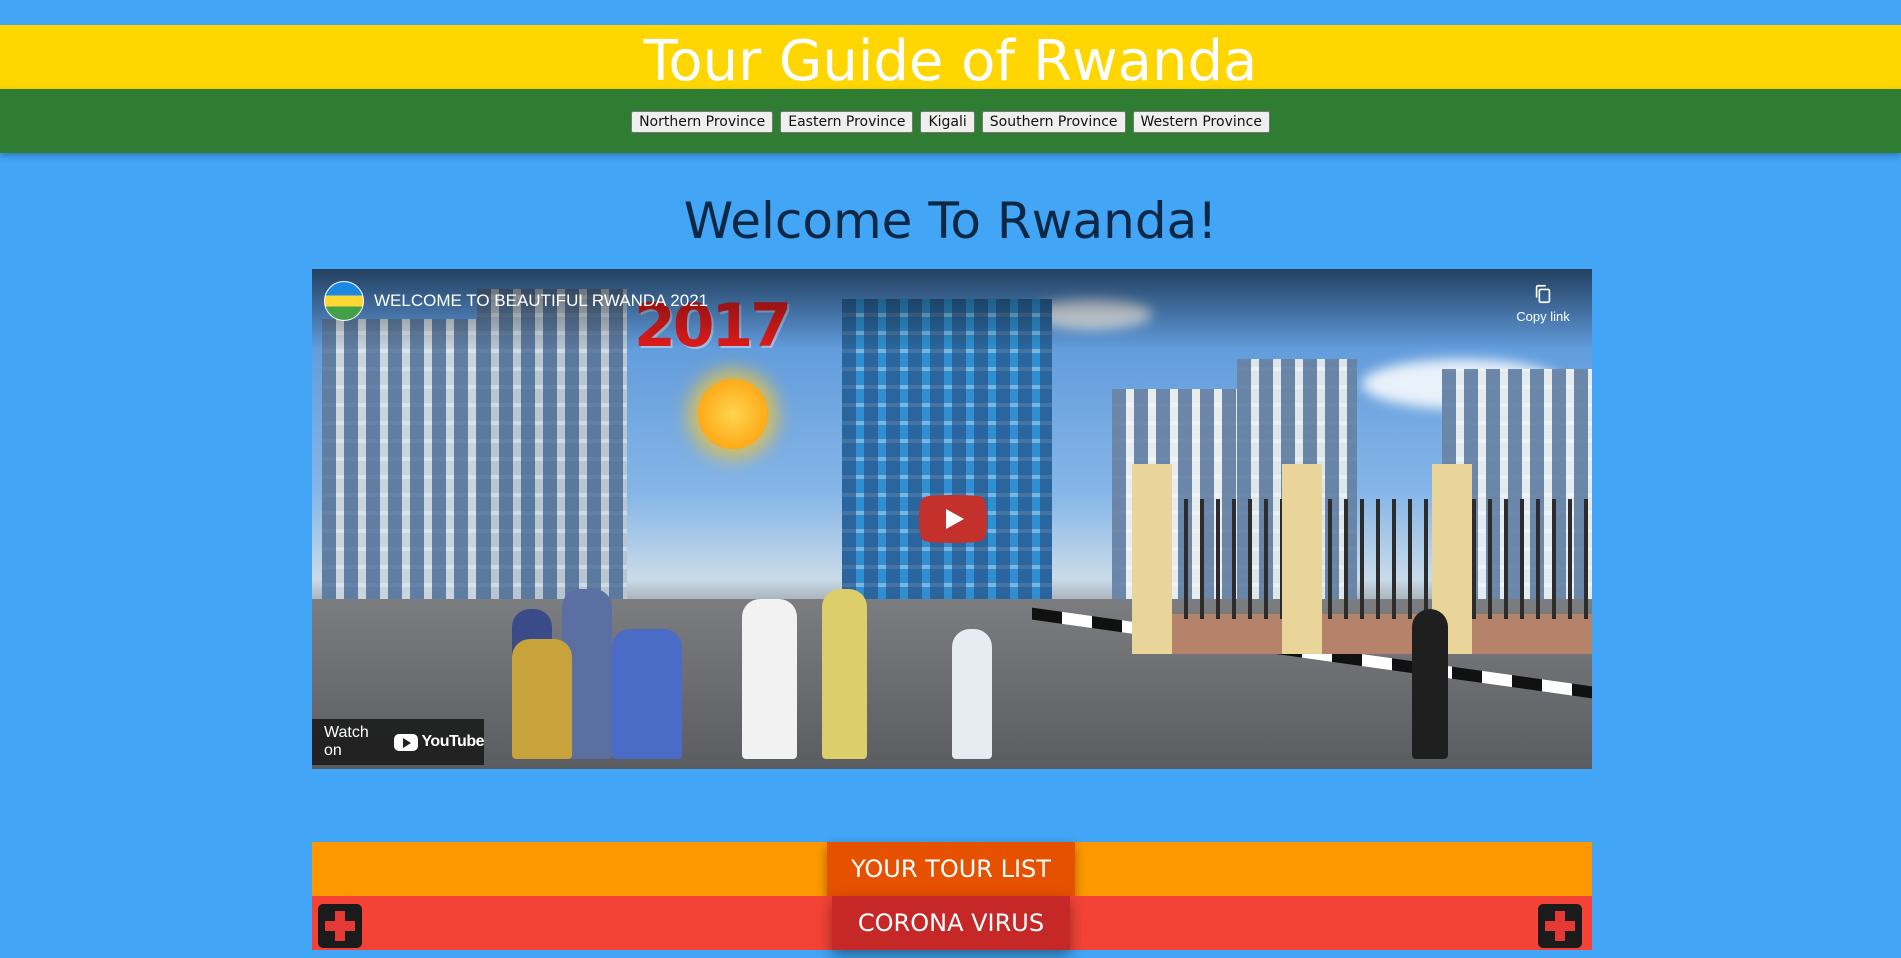 The image size is (1901, 958). I want to click on watch-on-youtube-button: Watch on YouTube, so click(398, 742).